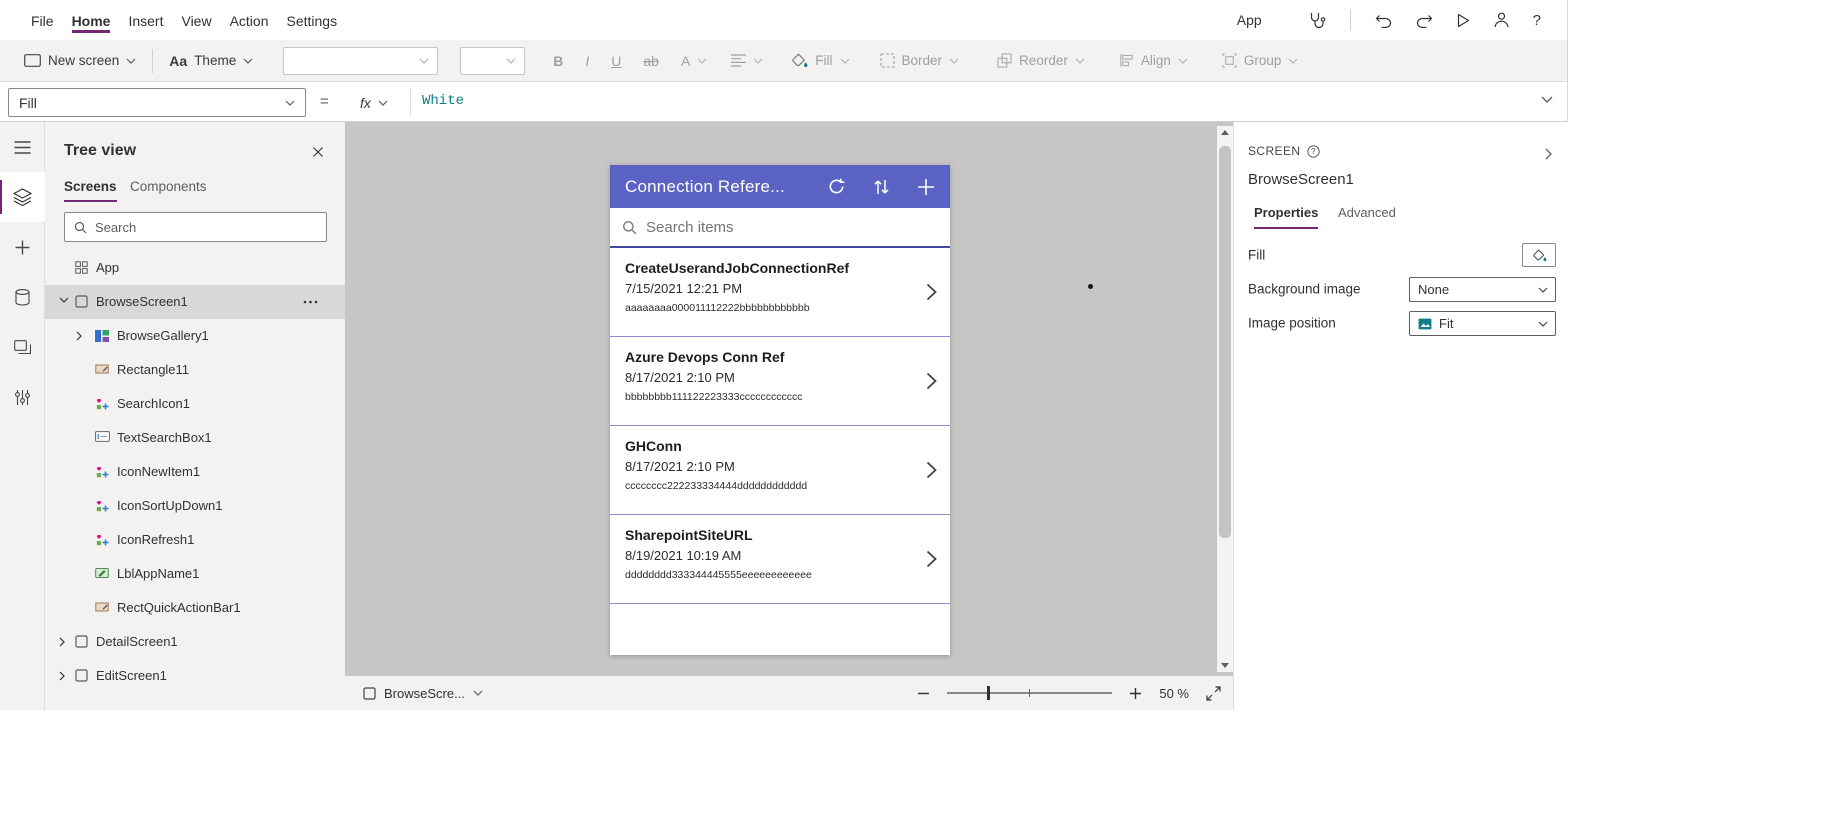 The width and height of the screenshot is (1845, 829). Describe the element at coordinates (361, 60) in the screenshot. I see `font-family-dropdown` at that location.